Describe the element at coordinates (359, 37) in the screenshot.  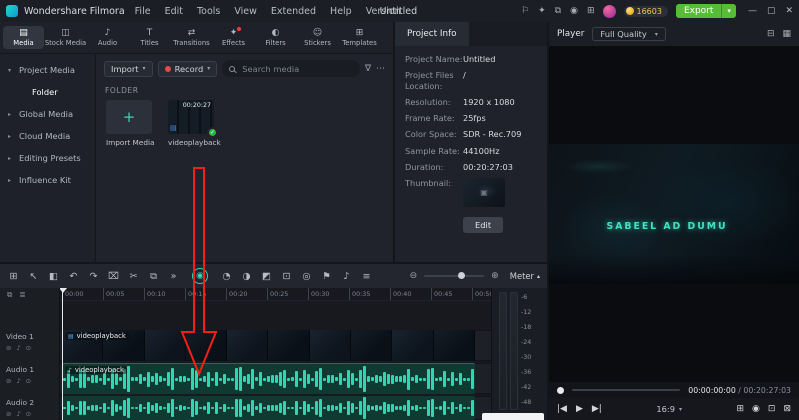
I see `tab-templates: ⊞ Templates` at that location.